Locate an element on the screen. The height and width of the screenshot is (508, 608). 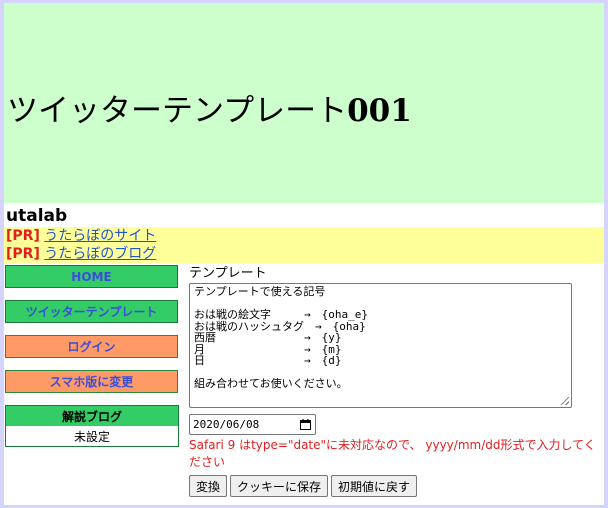
save-cookie-button: クッキーに保存 is located at coordinates (279, 486).